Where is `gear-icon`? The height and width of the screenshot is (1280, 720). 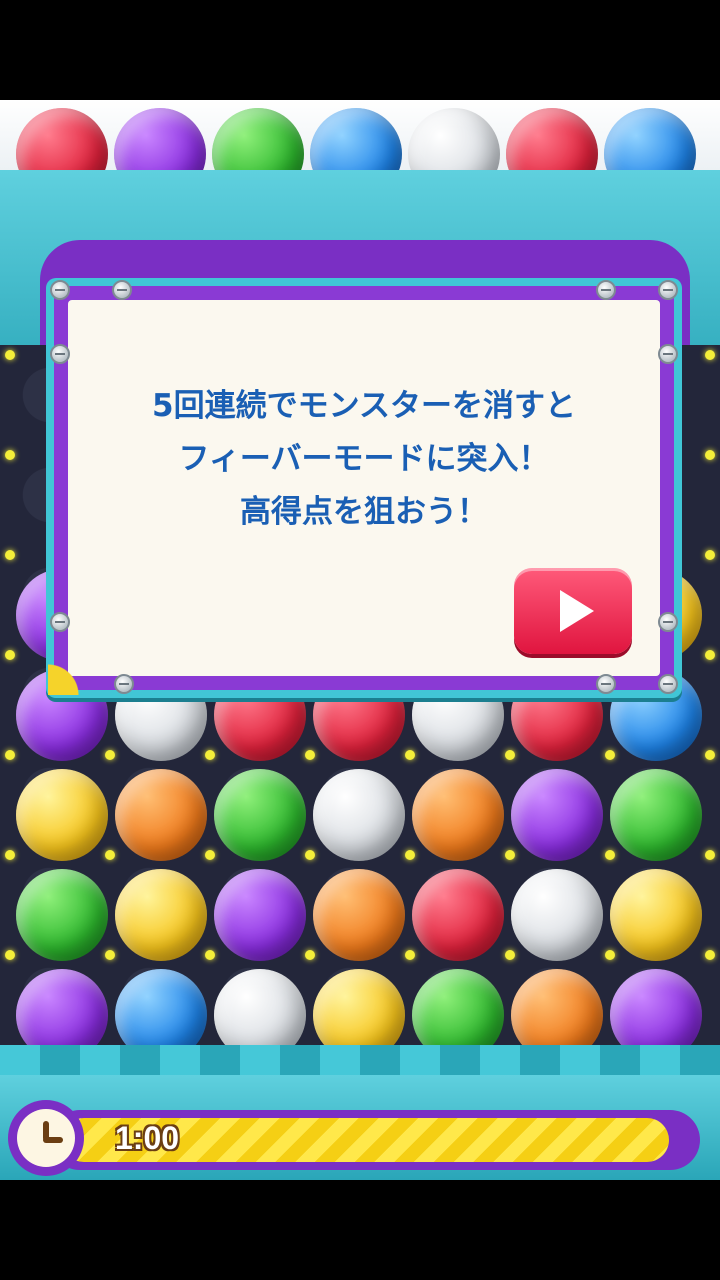
gear-icon is located at coordinates (88, 660).